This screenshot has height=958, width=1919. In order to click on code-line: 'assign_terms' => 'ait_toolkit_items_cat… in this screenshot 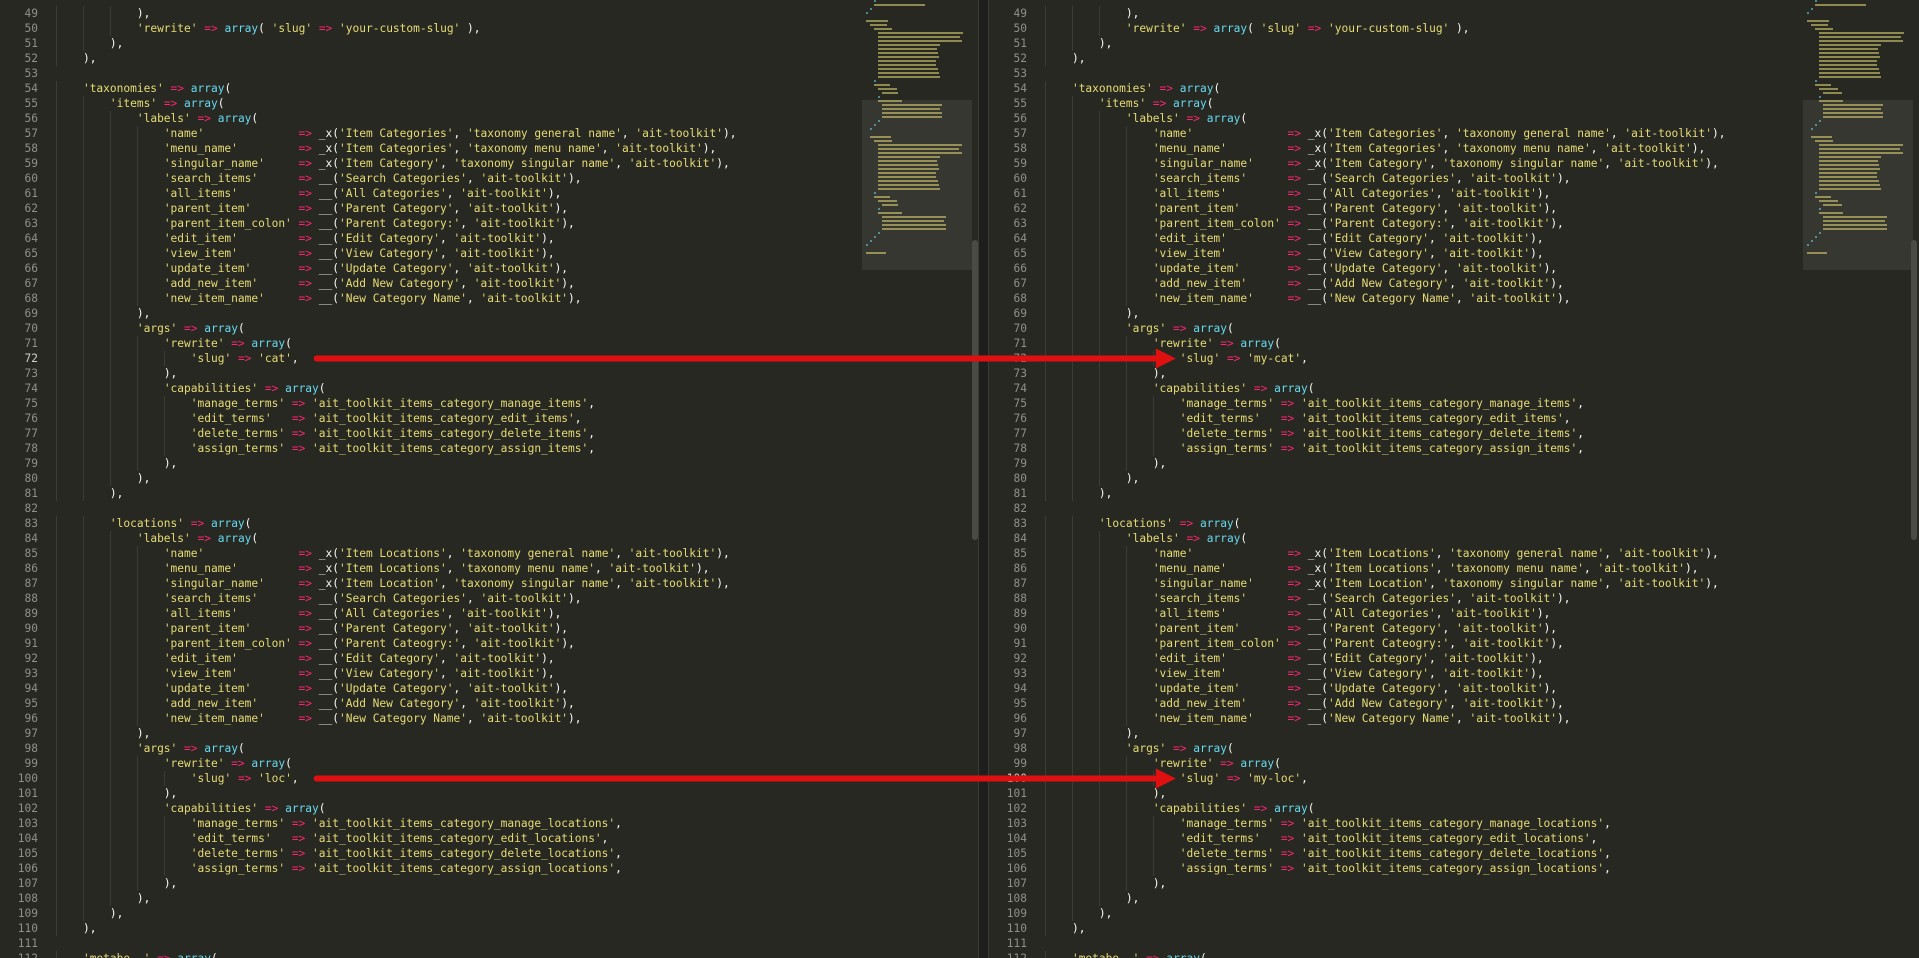, I will do `click(1385, 868)`.